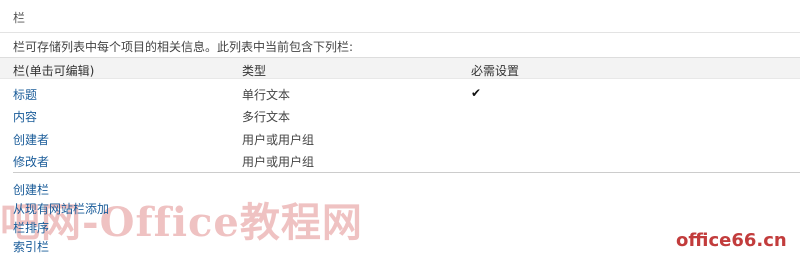  I want to click on header-column-required: 必需设置, so click(495, 71).